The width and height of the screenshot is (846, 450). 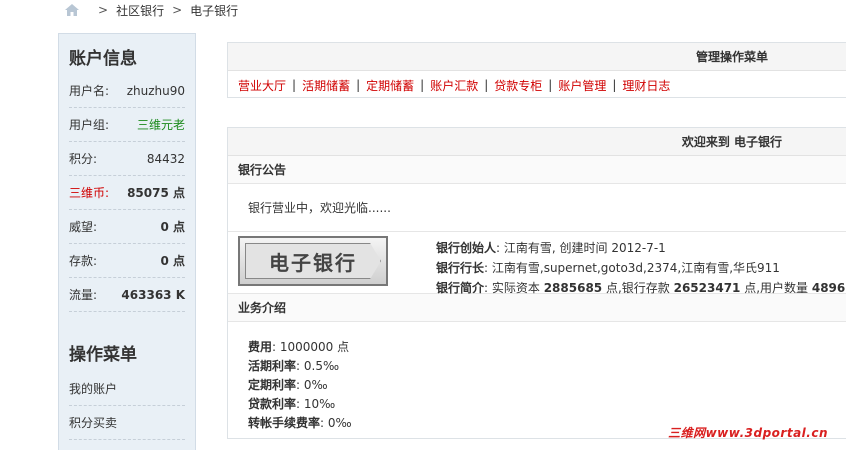 I want to click on president-value: : 江南有雪,supernet,goto3d,2374,江南有雪,华氏911, so click(x=632, y=268).